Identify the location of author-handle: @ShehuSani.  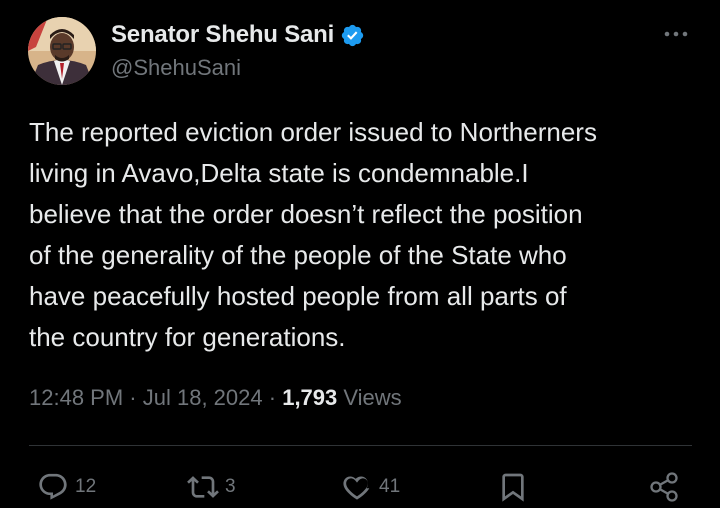
(176, 68).